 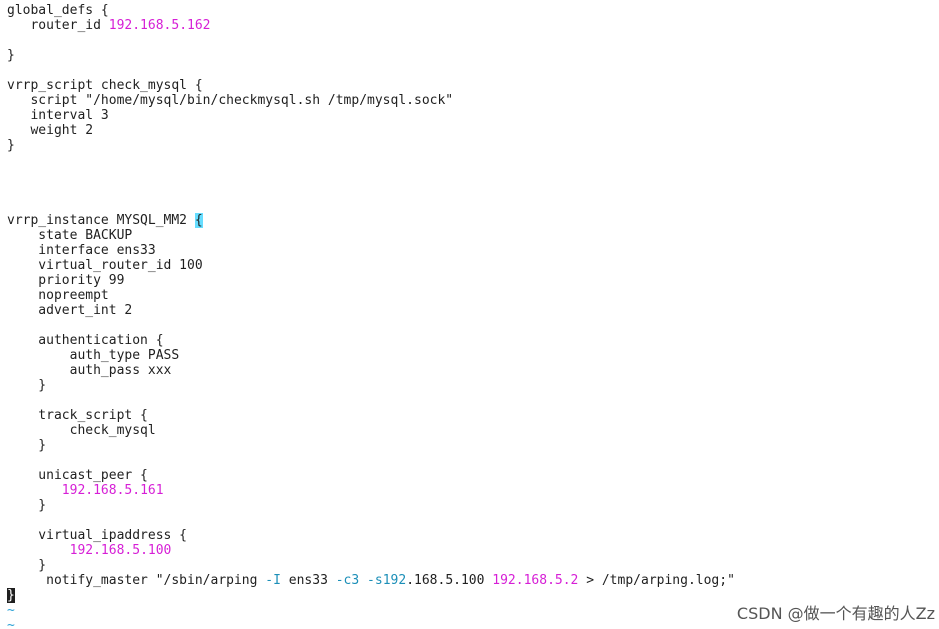 What do you see at coordinates (535, 580) in the screenshot?
I see `ip-address-token: 192.168.5.2` at bounding box center [535, 580].